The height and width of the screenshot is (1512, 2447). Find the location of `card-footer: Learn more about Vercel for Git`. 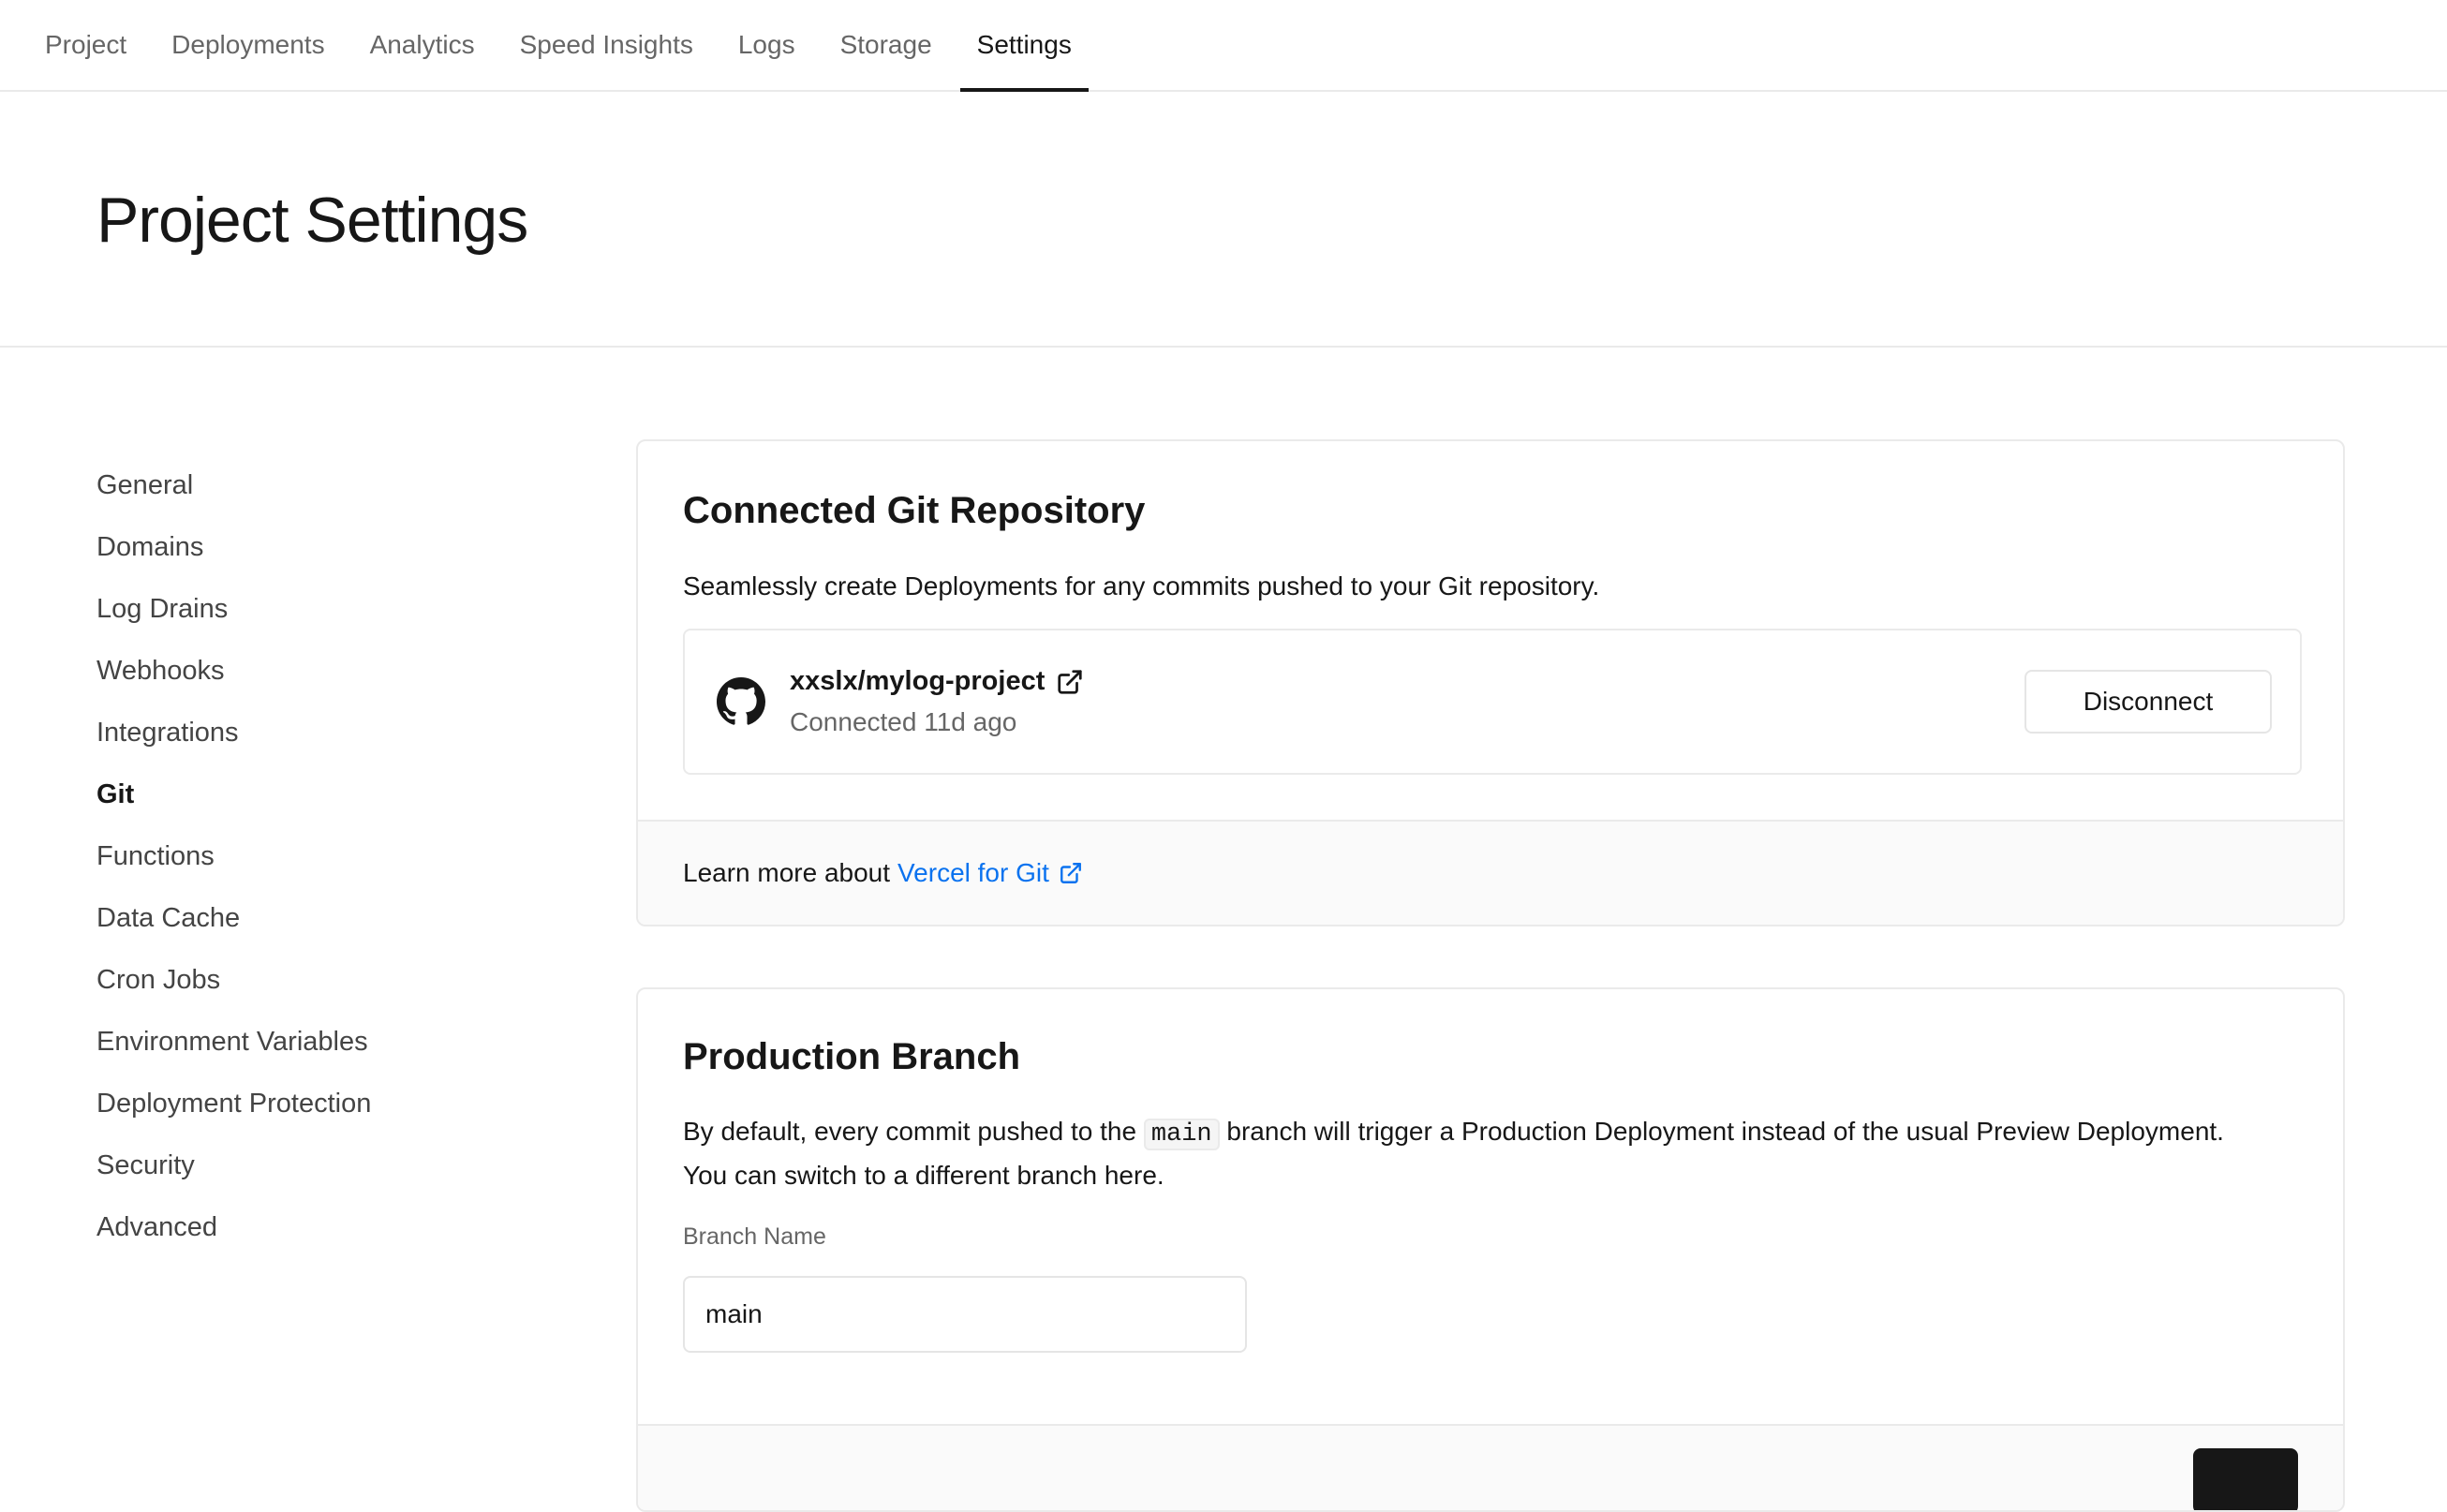

card-footer: Learn more about Vercel for Git is located at coordinates (1491, 872).